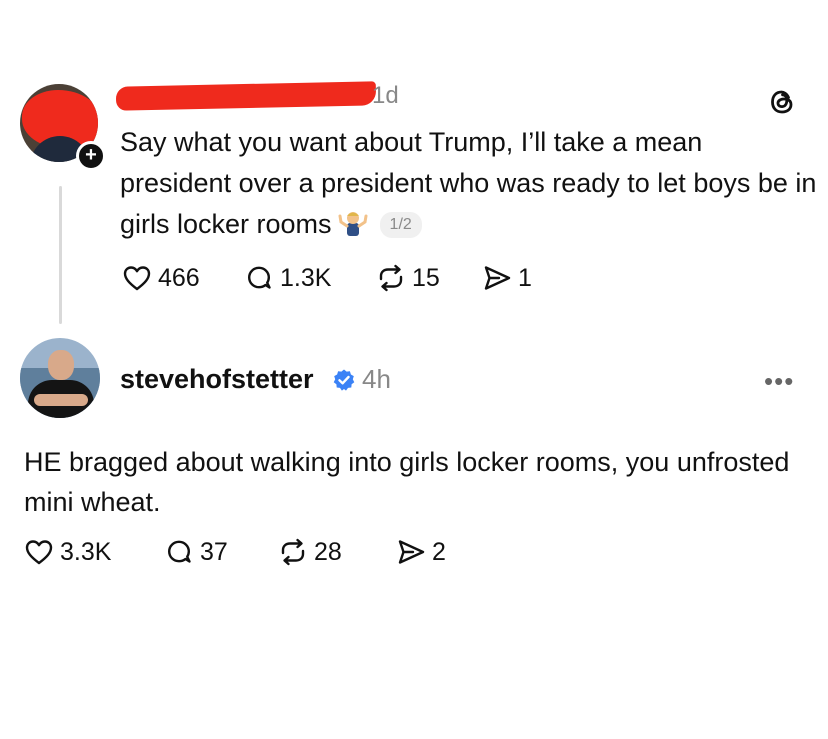 This screenshot has height=739, width=828. What do you see at coordinates (344, 380) in the screenshot?
I see `verified-icon` at bounding box center [344, 380].